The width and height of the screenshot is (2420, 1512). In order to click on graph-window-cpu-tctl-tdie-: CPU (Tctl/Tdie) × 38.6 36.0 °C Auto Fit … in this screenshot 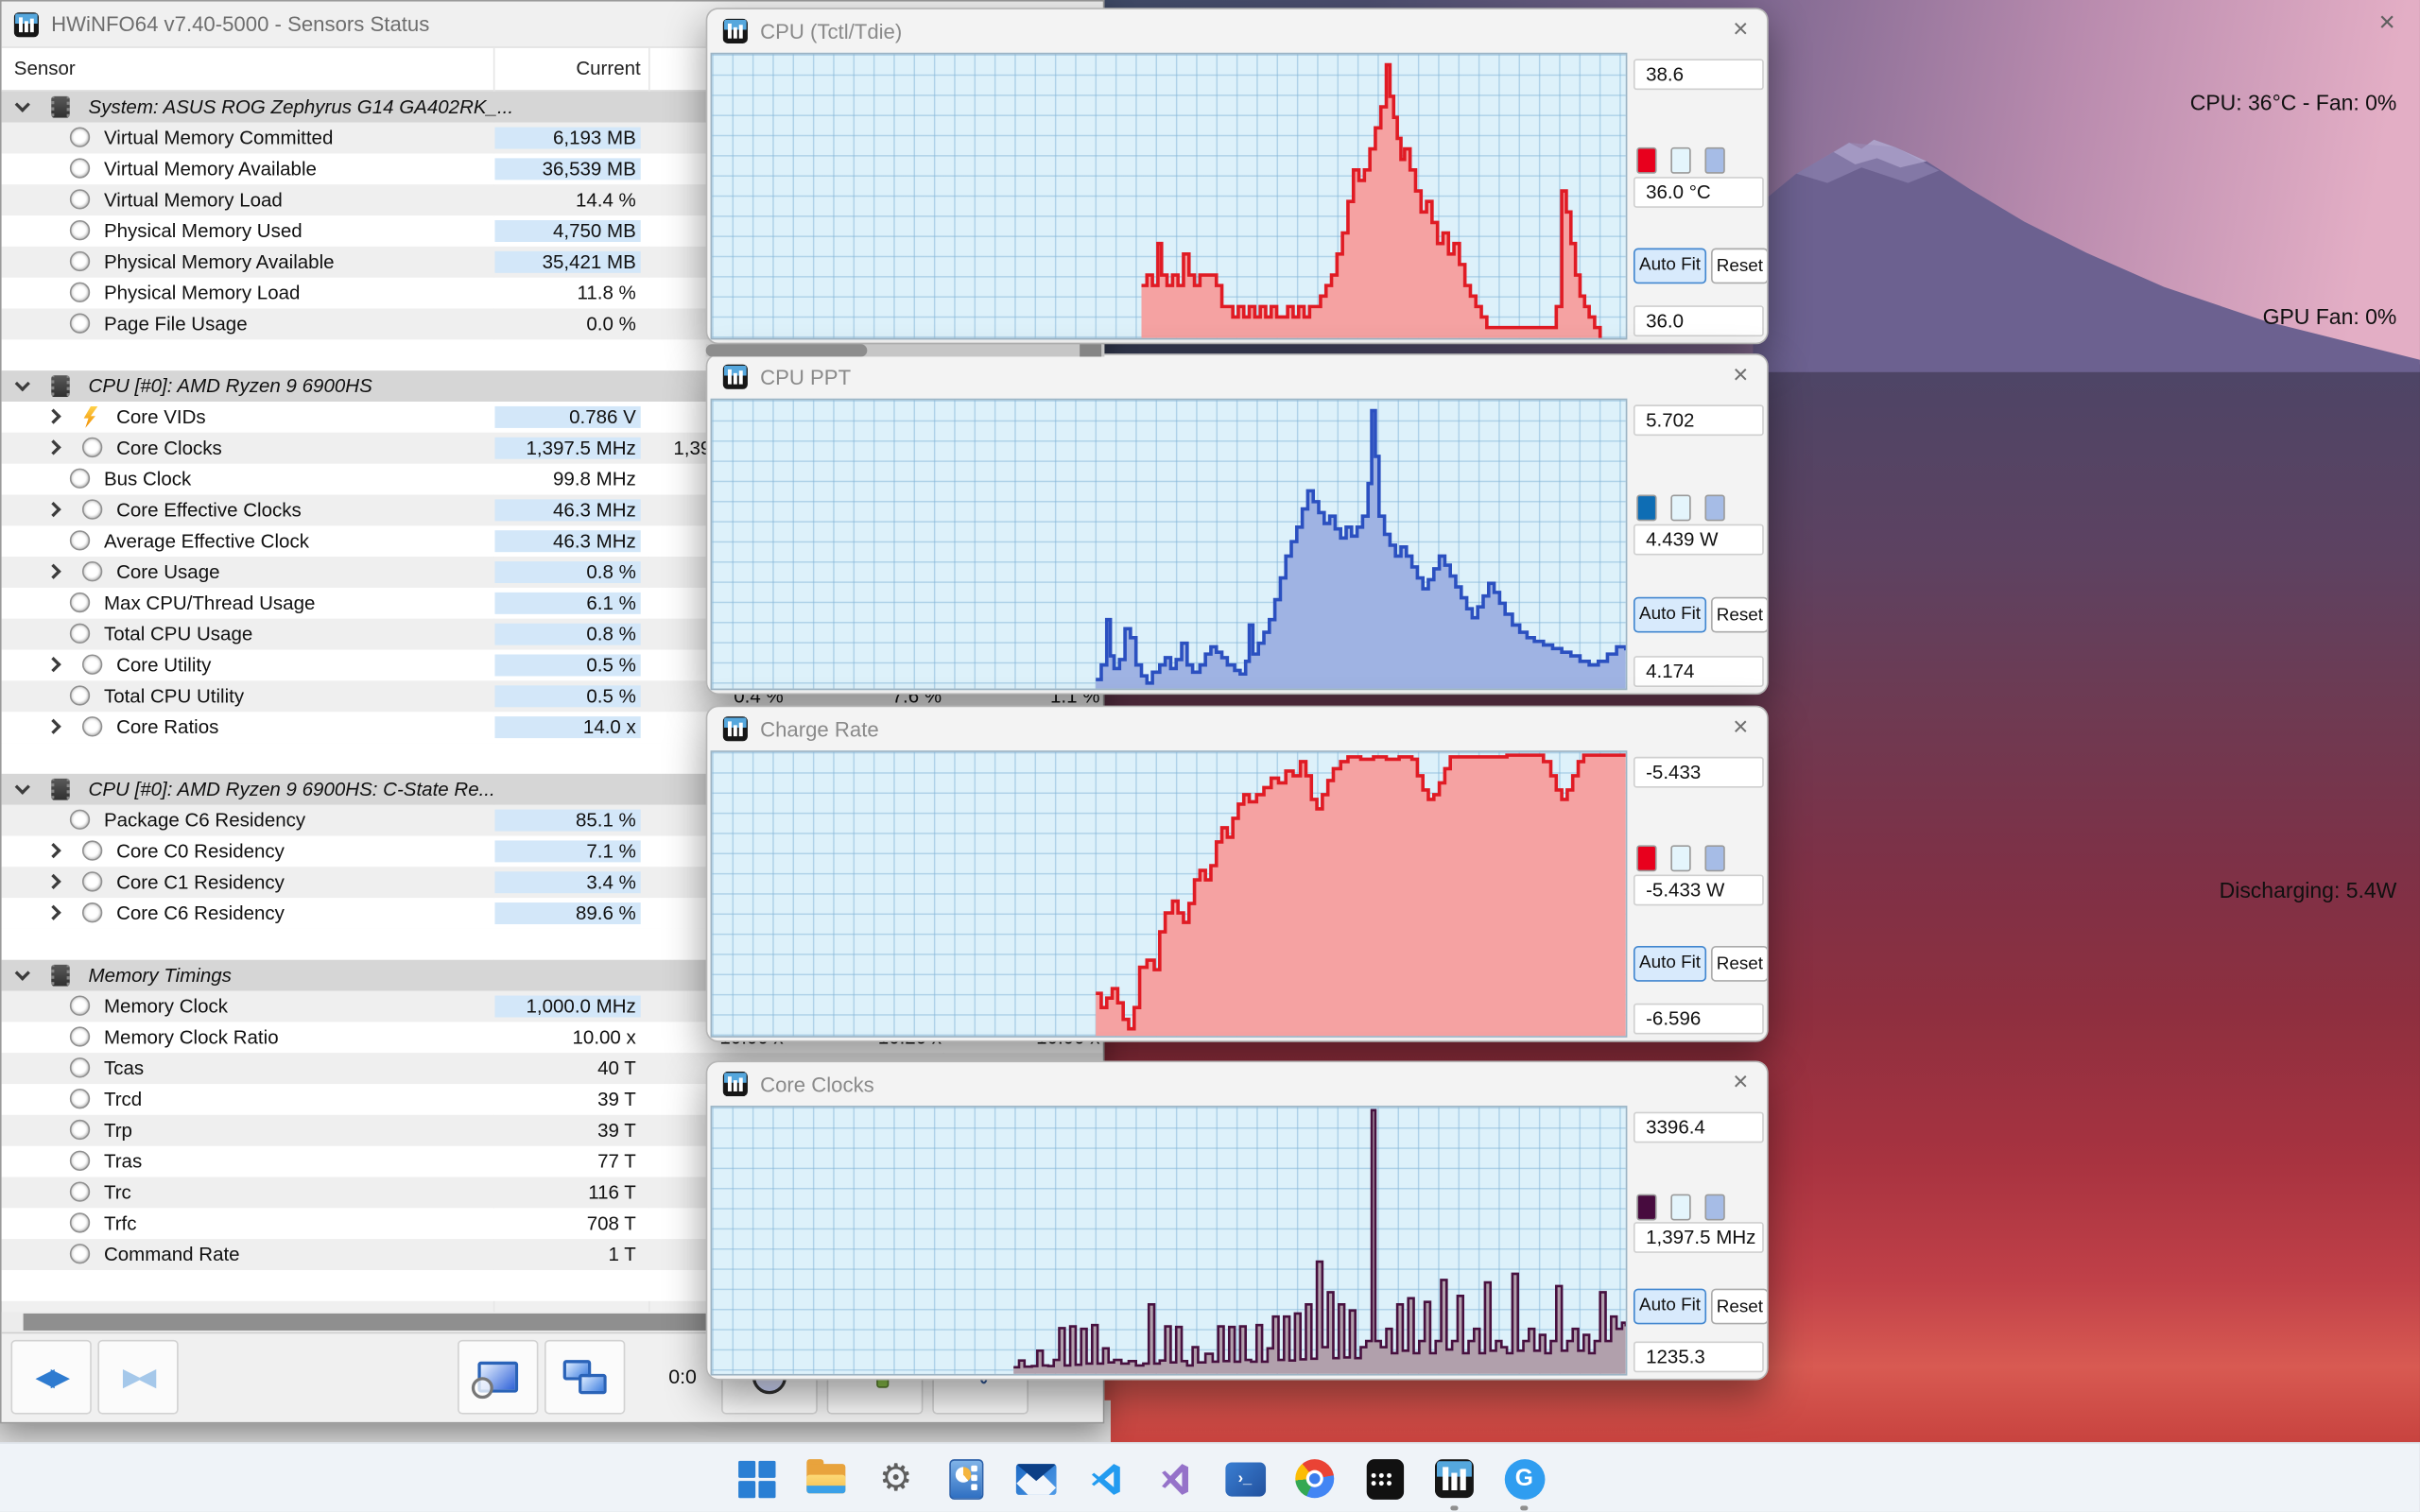, I will do `click(1237, 176)`.